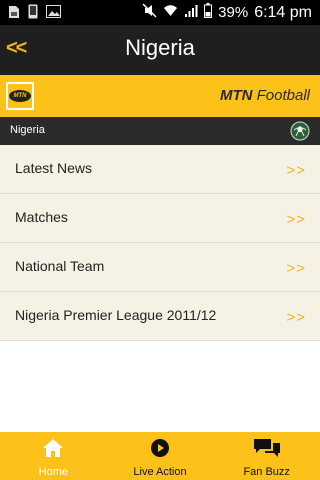 The height and width of the screenshot is (480, 320). What do you see at coordinates (236, 95) in the screenshot?
I see `brand-name-bold: MTN` at bounding box center [236, 95].